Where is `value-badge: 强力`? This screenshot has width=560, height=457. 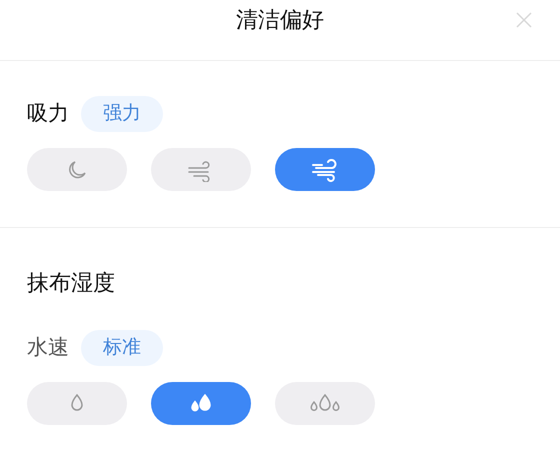
value-badge: 强力 is located at coordinates (122, 114).